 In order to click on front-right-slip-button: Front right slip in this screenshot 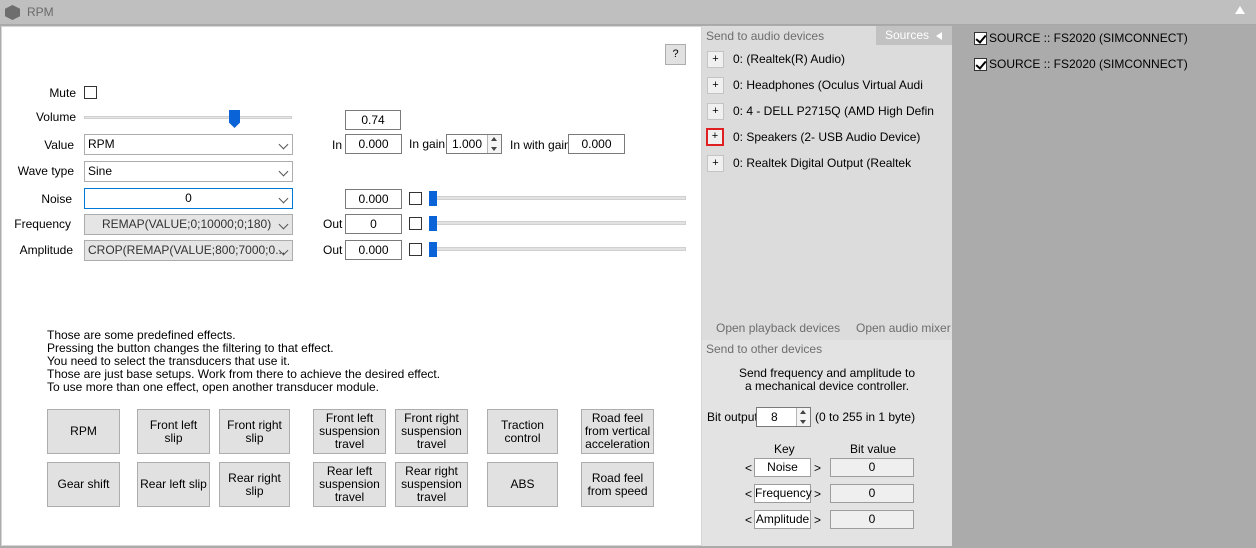, I will do `click(254, 431)`.